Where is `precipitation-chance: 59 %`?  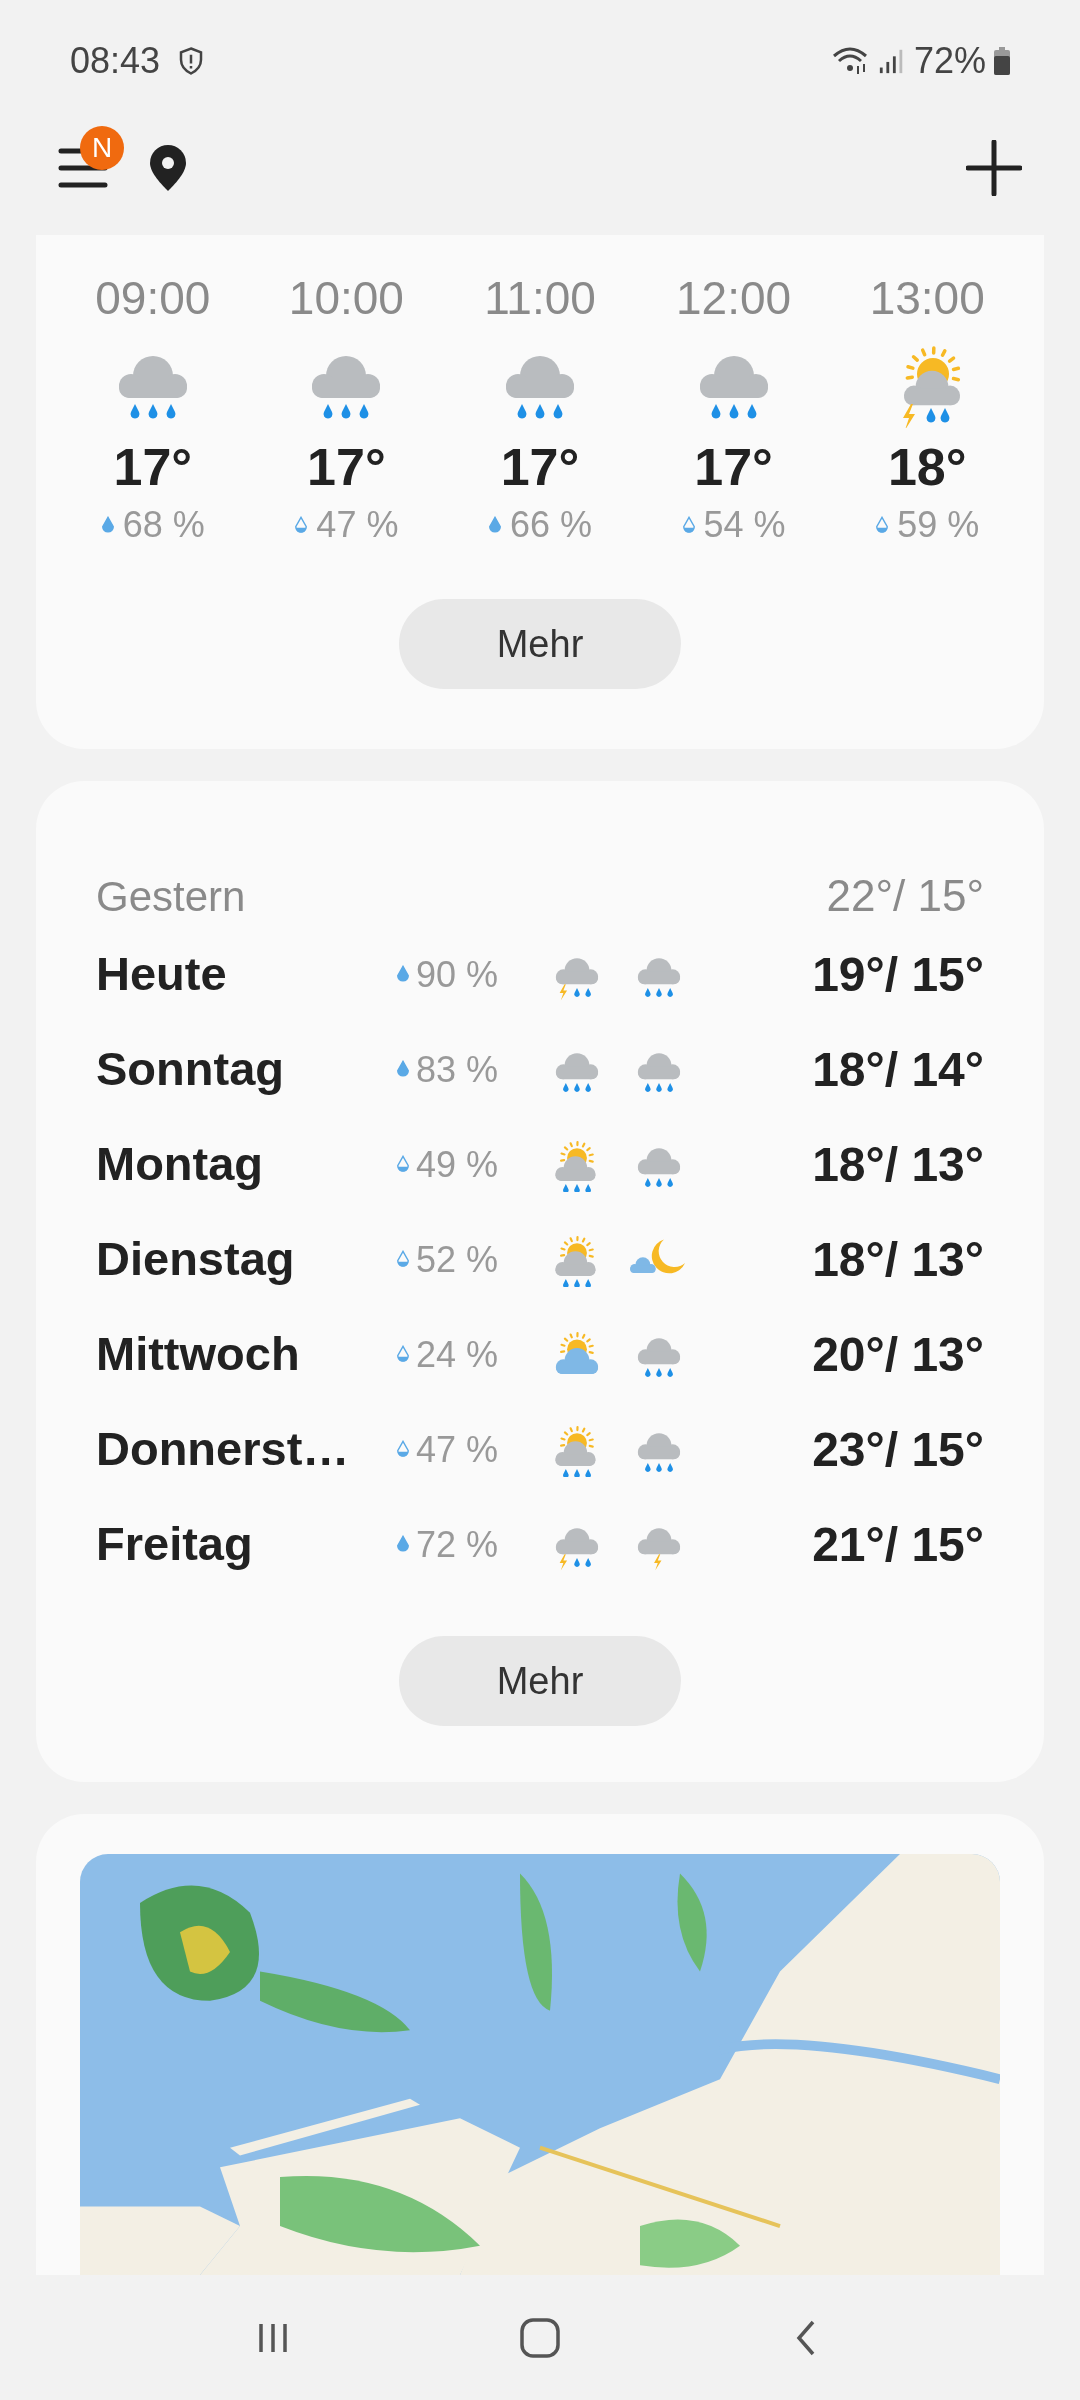 precipitation-chance: 59 % is located at coordinates (938, 525).